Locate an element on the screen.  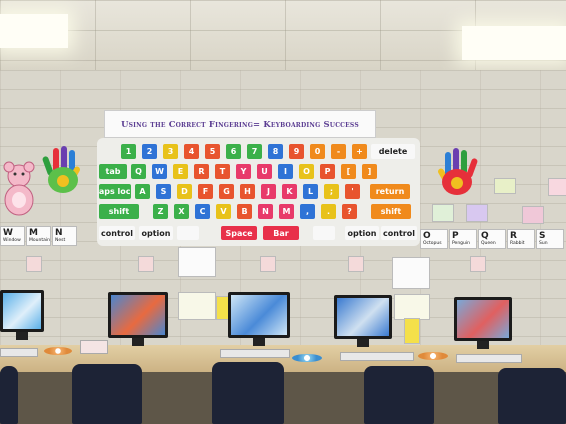
alphabet-word: Nest is located at coordinates (60, 240).